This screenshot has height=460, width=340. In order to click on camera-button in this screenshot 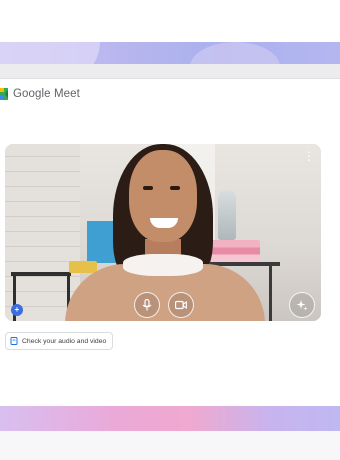, I will do `click(181, 305)`.